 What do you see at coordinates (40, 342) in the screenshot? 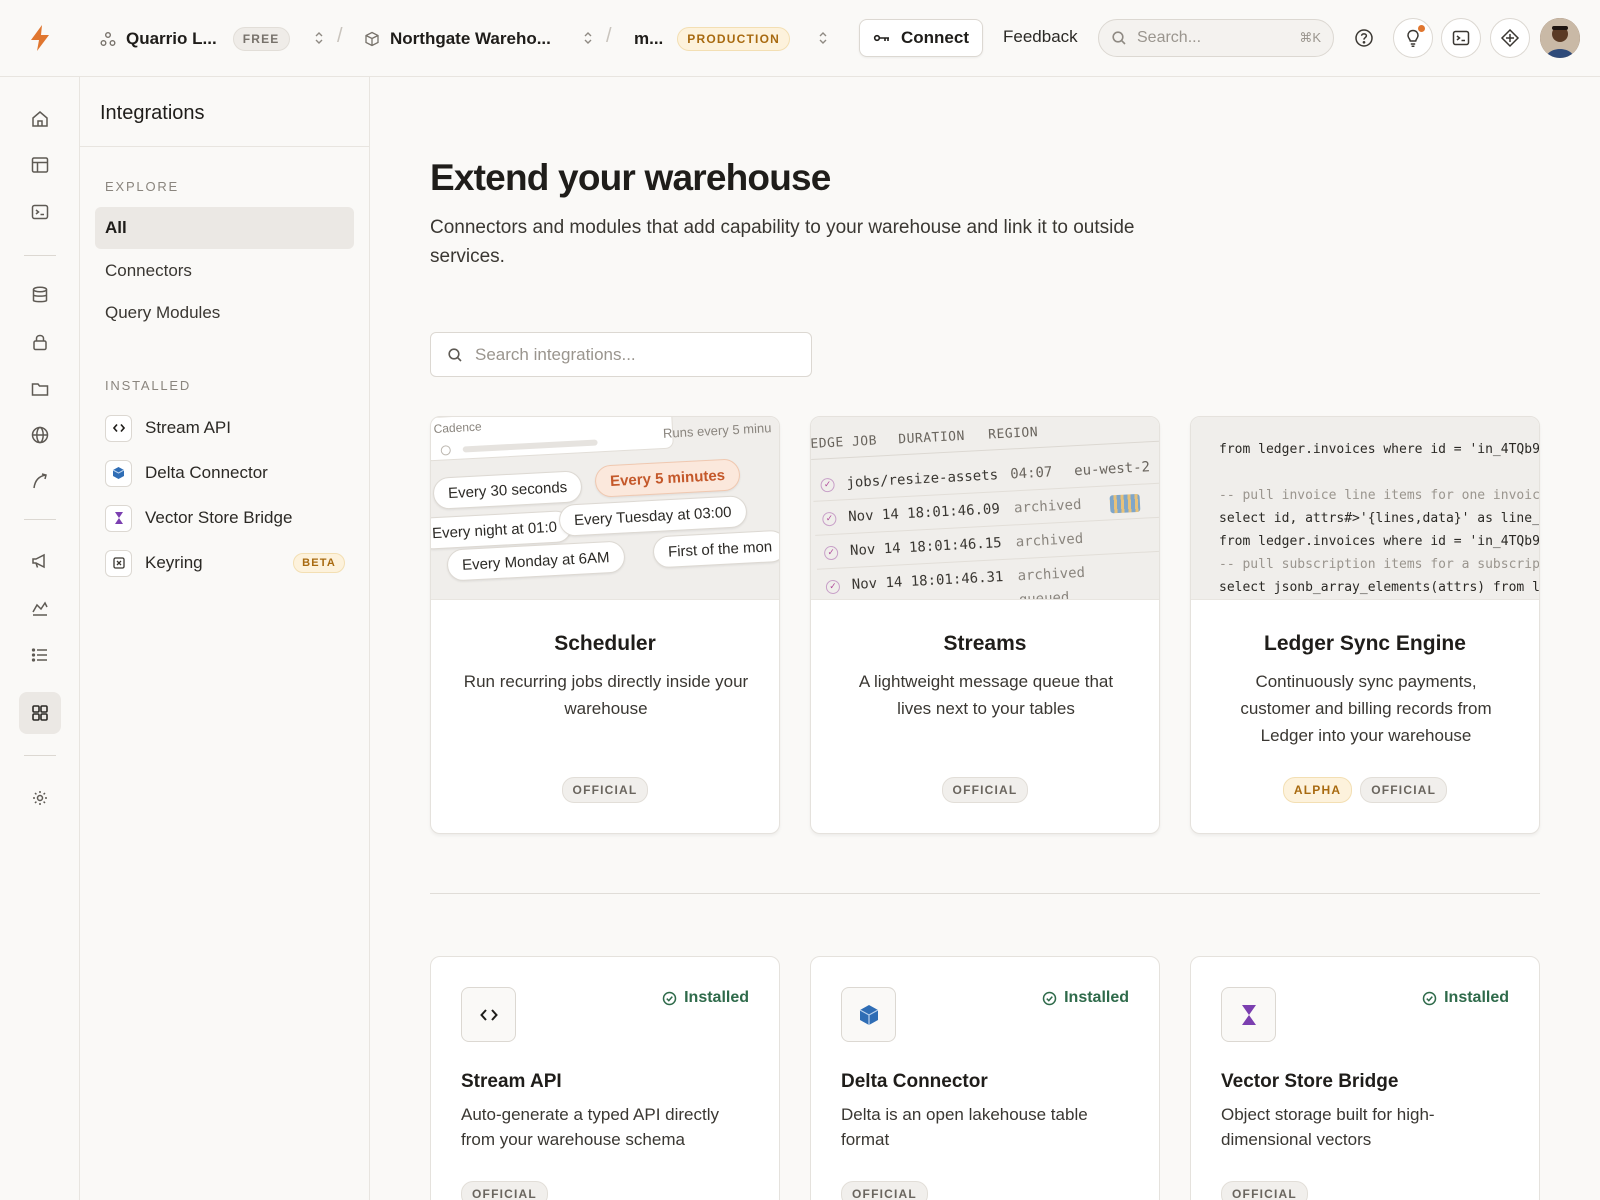
I see `nav-auth` at bounding box center [40, 342].